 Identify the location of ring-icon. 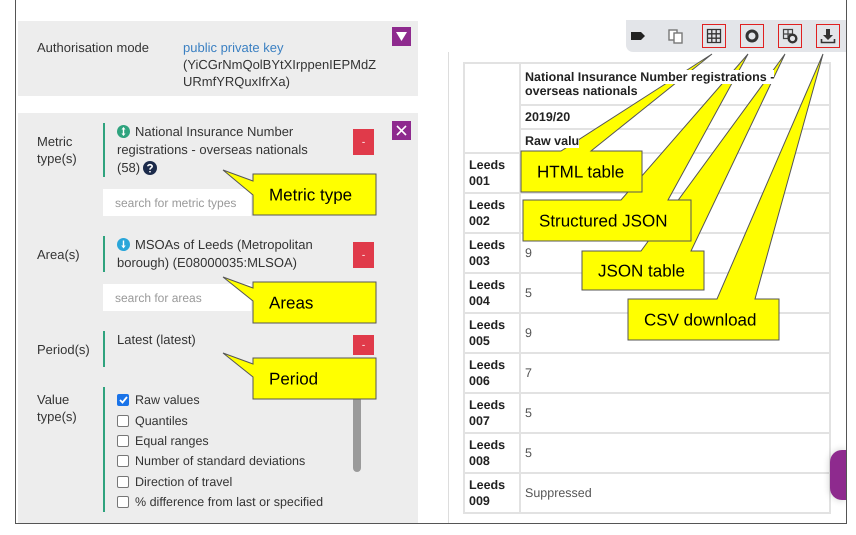
(752, 36).